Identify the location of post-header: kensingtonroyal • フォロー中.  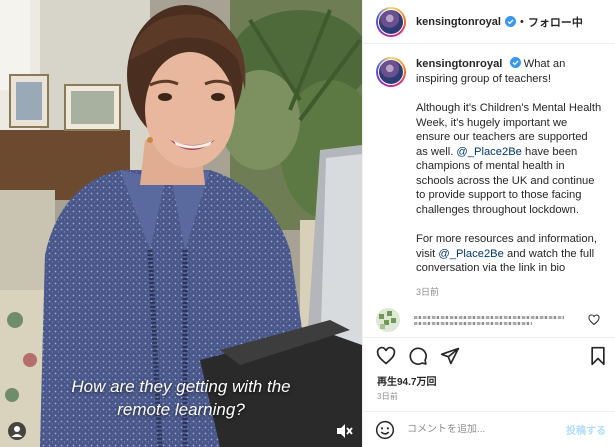
(489, 22).